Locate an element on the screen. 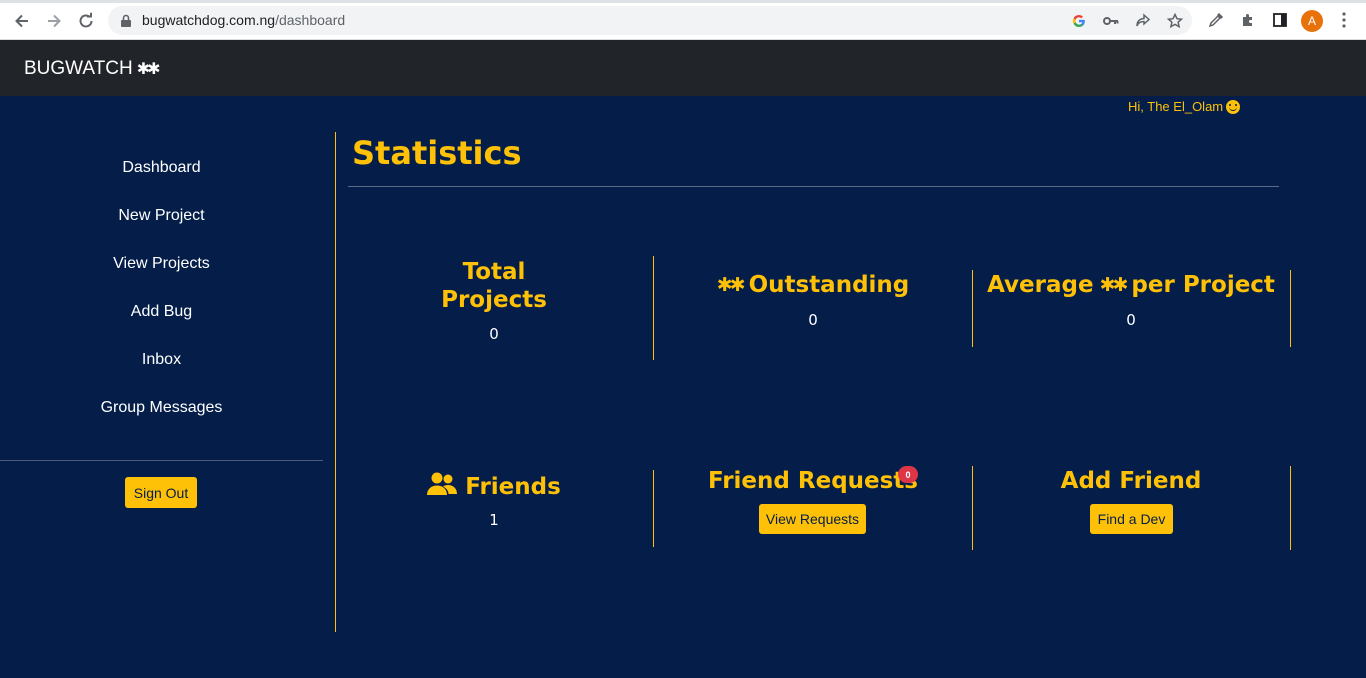 This screenshot has width=1366, height=678. stat-total-projects-value: 0 is located at coordinates (494, 334).